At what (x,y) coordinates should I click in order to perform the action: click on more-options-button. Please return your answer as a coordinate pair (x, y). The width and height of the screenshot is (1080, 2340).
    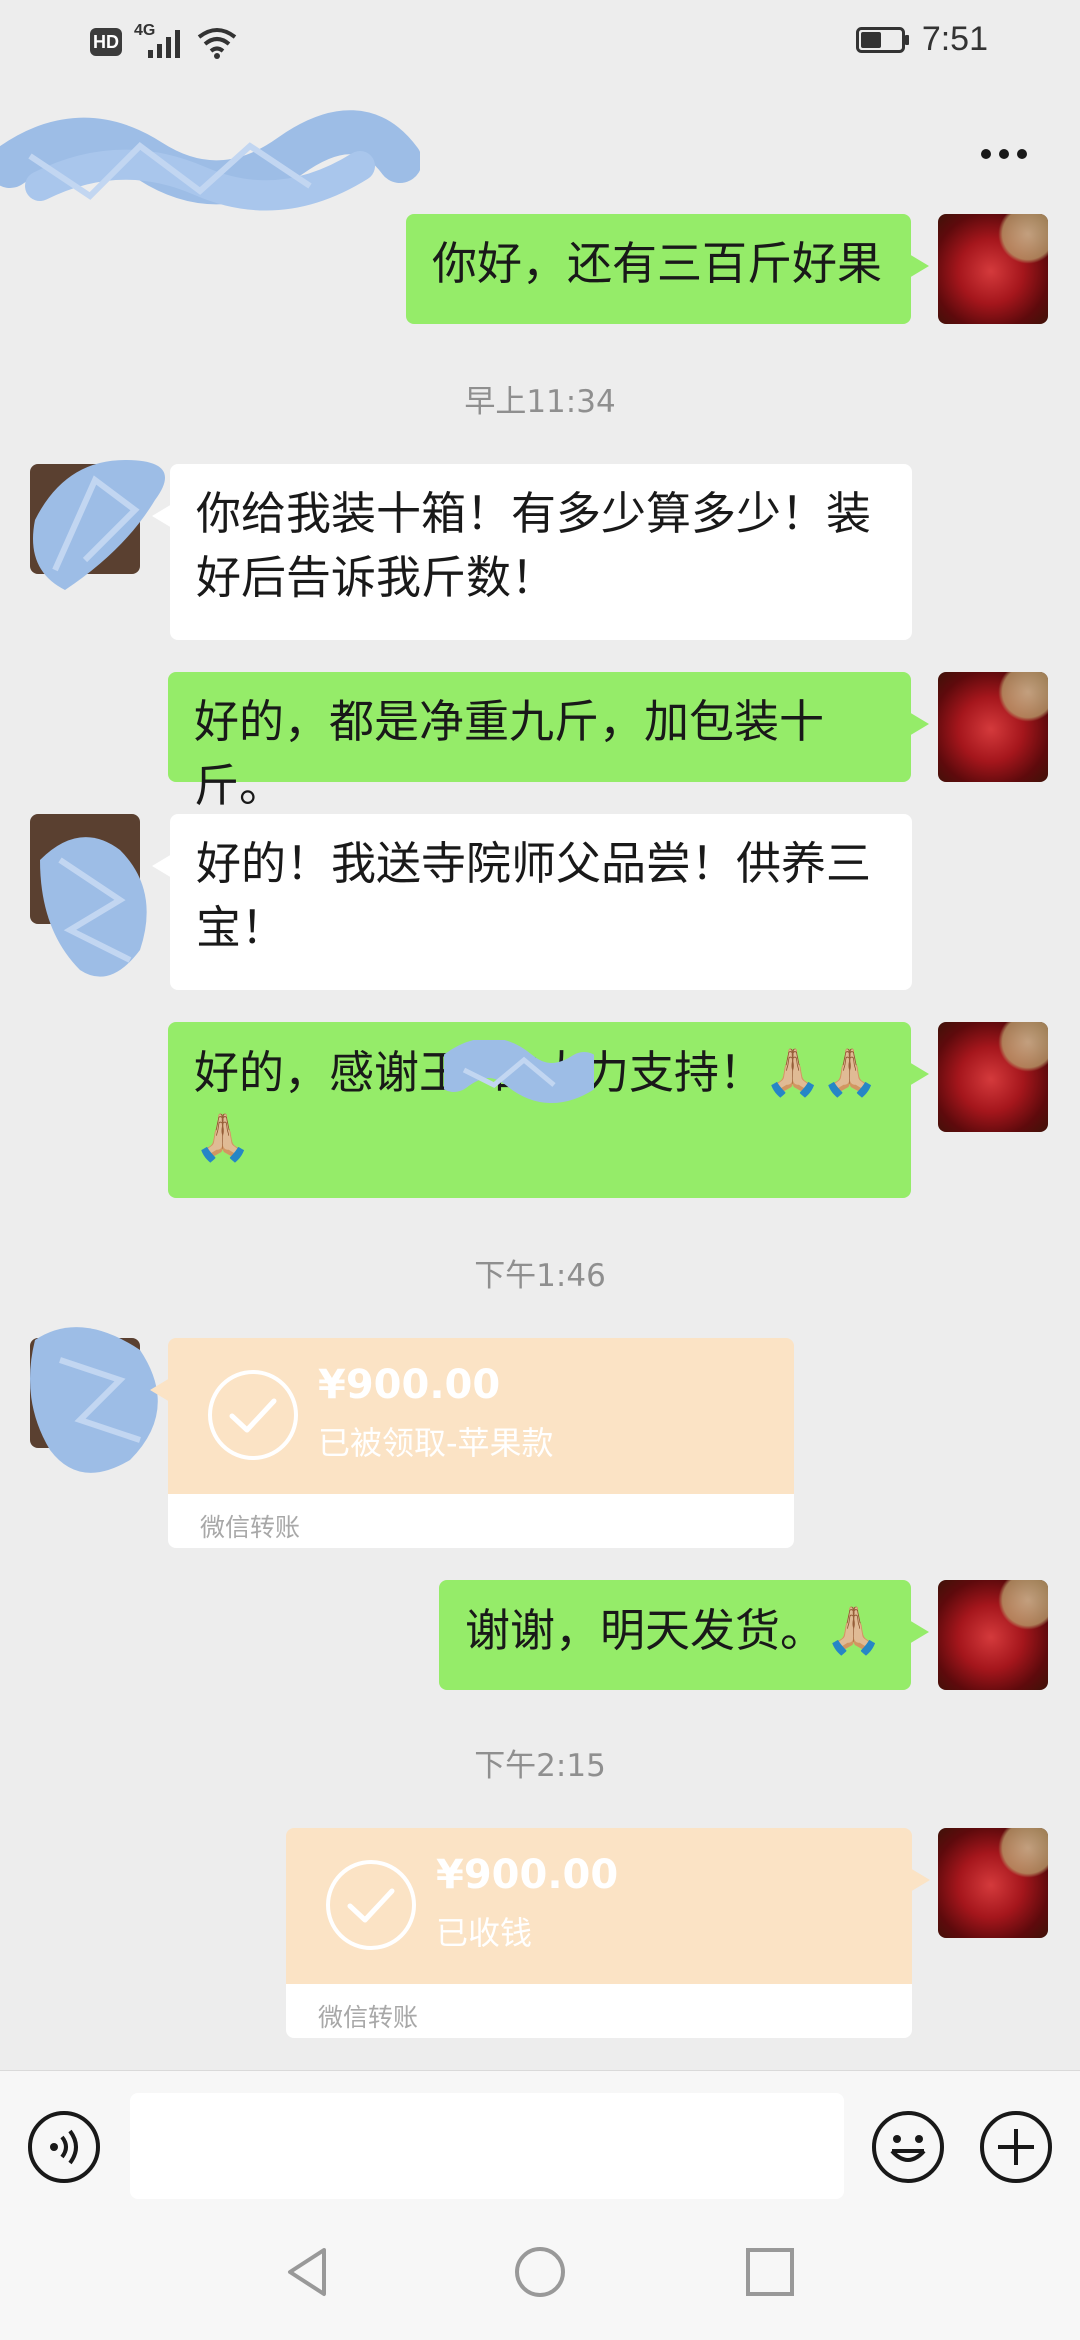
    Looking at the image, I should click on (1004, 154).